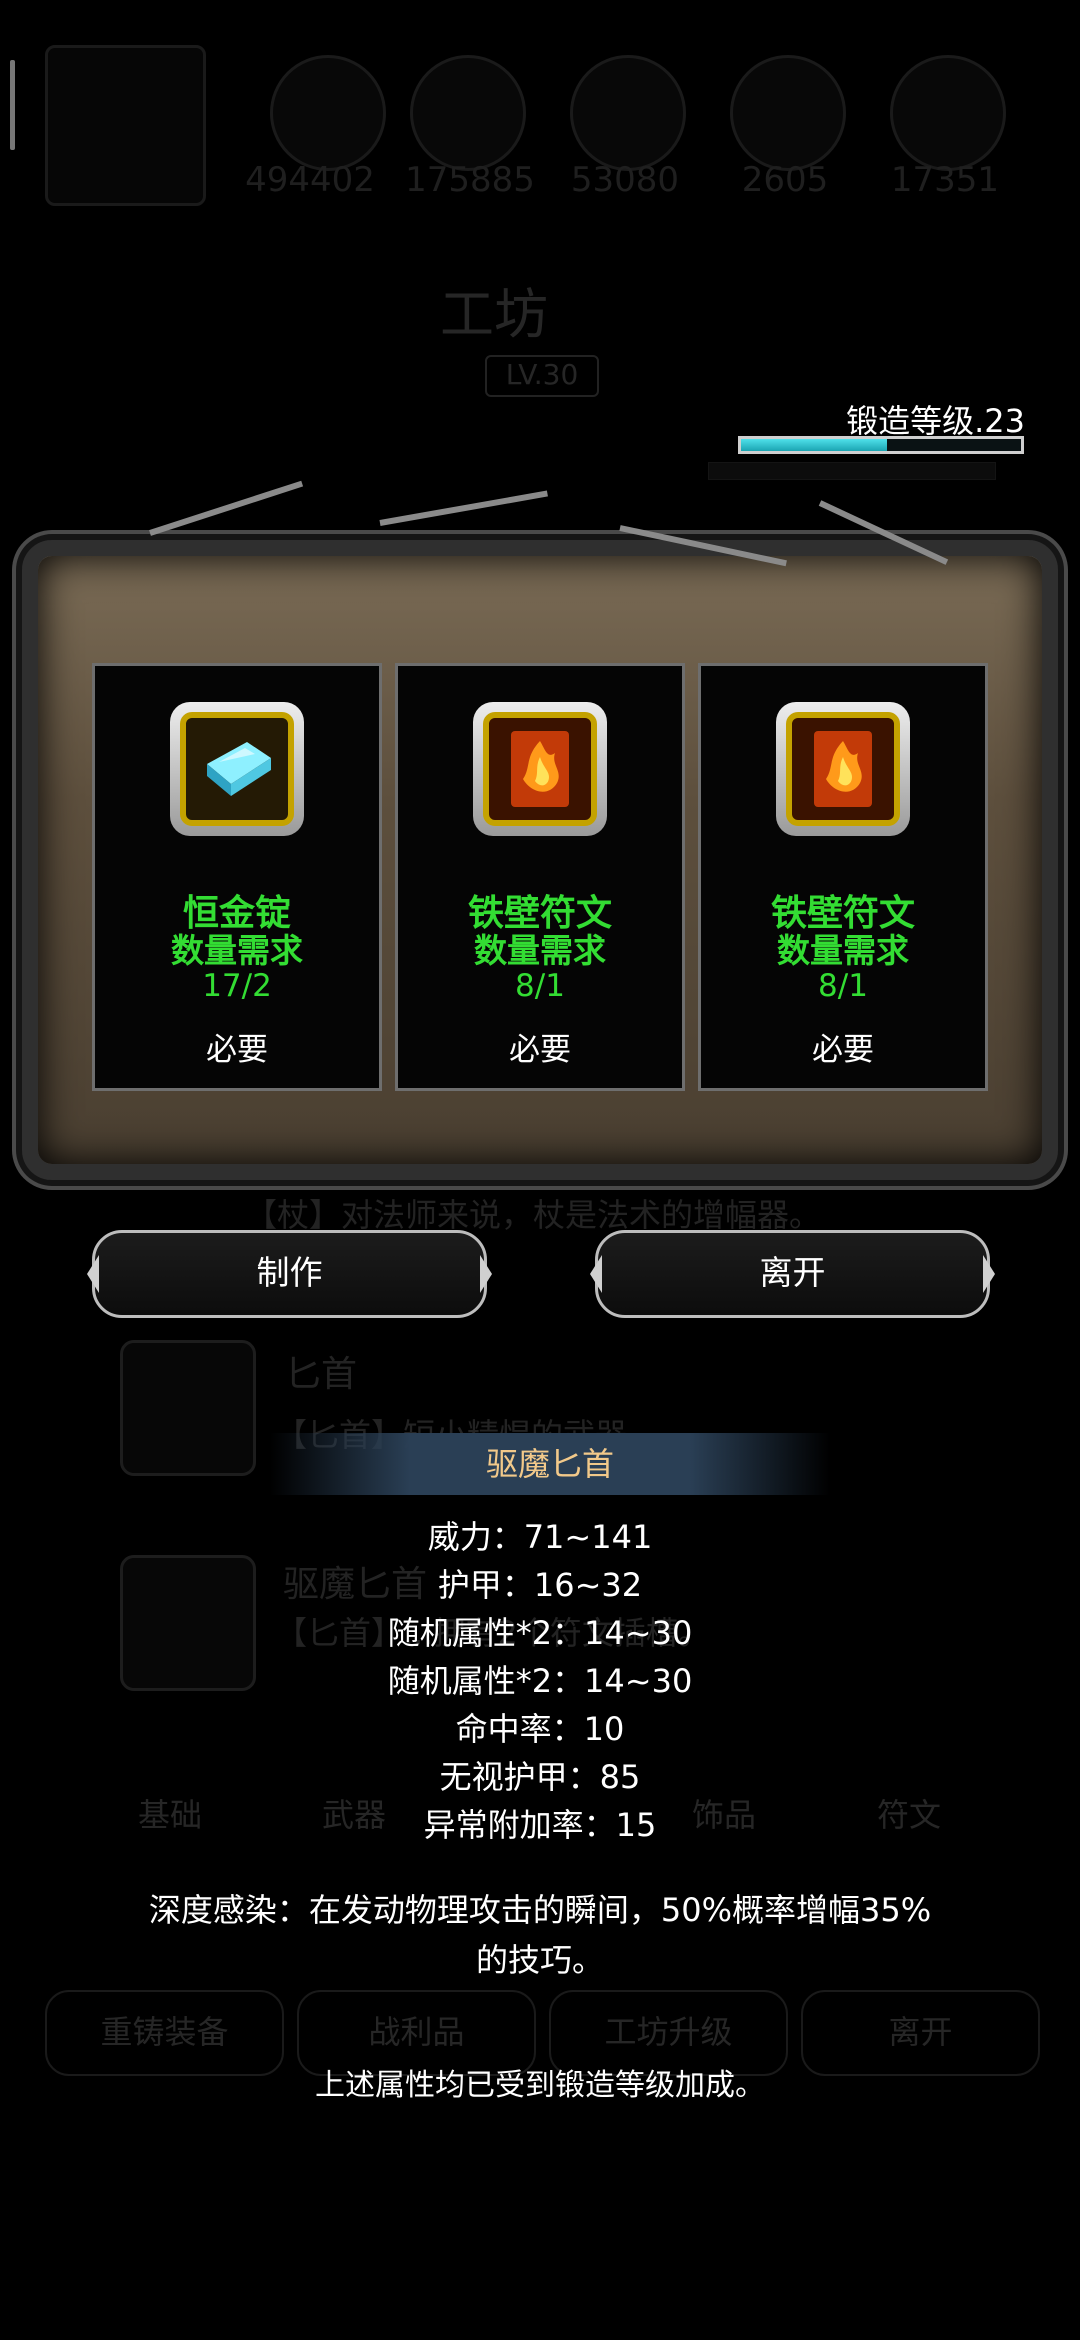 The width and height of the screenshot is (1080, 2340). What do you see at coordinates (12, 105) in the screenshot?
I see `scroll-indicator` at bounding box center [12, 105].